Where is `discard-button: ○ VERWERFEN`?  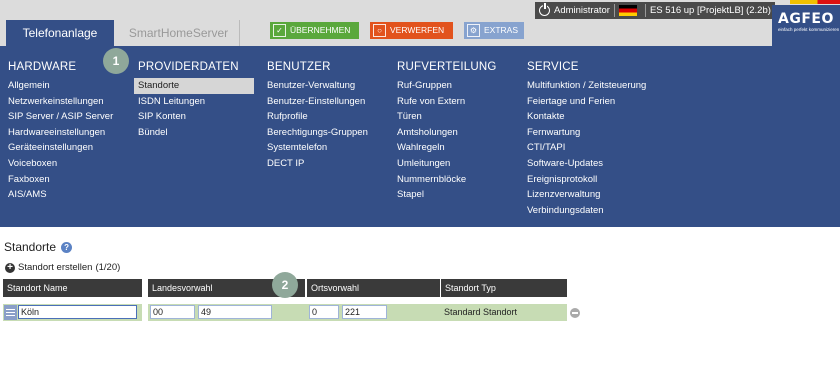
discard-button: ○ VERWERFEN is located at coordinates (411, 30).